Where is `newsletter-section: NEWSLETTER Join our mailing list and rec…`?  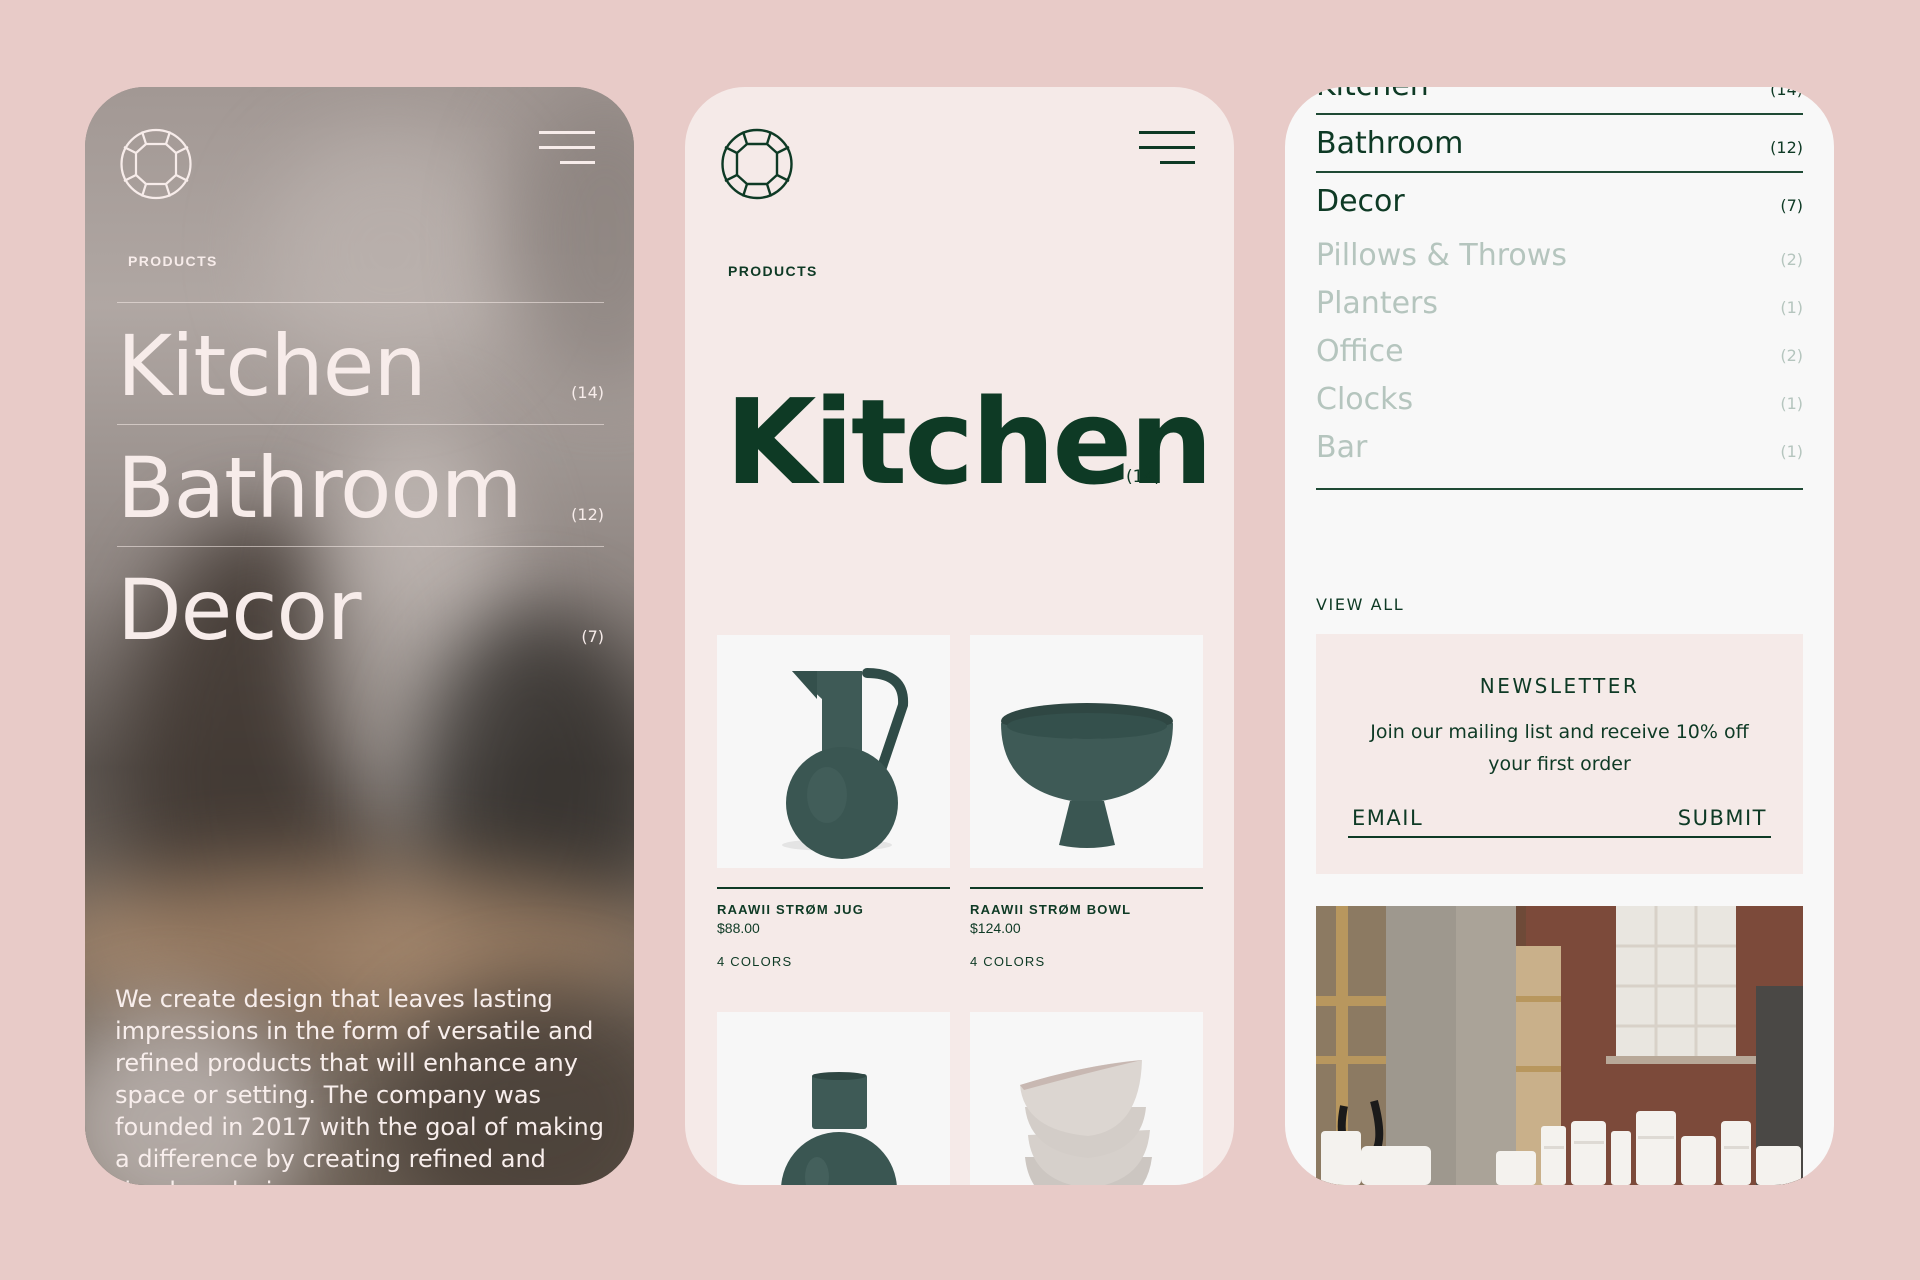 newsletter-section: NEWSLETTER Join our mailing list and rec… is located at coordinates (1559, 754).